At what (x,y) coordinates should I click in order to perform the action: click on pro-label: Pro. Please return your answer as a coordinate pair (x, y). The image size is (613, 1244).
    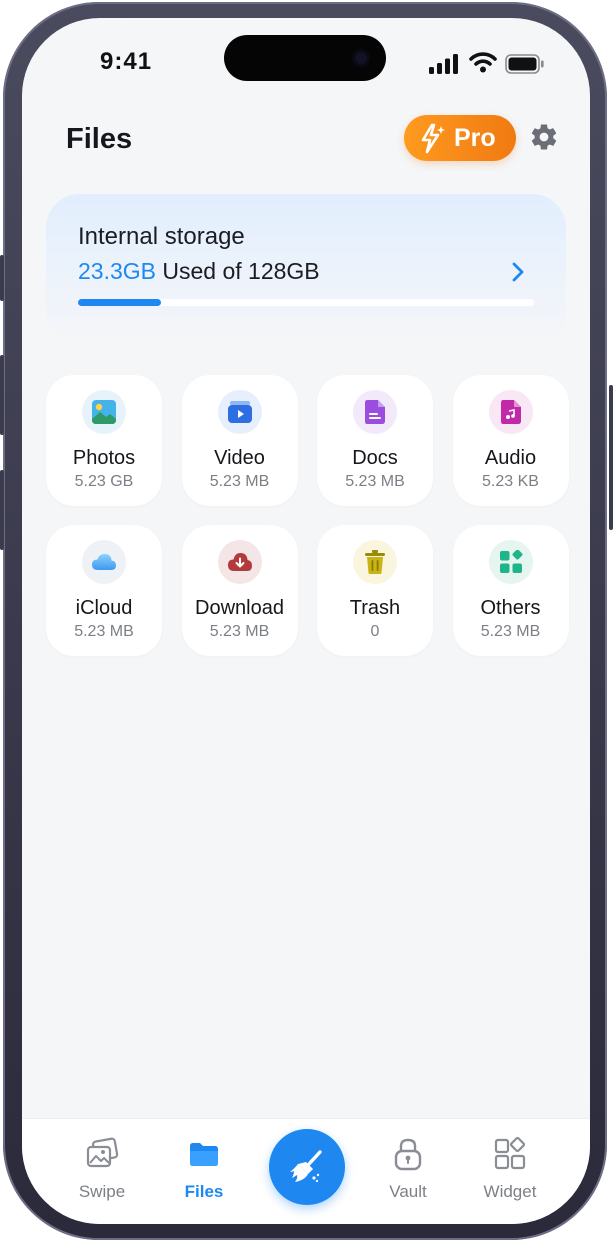
    Looking at the image, I should click on (475, 137).